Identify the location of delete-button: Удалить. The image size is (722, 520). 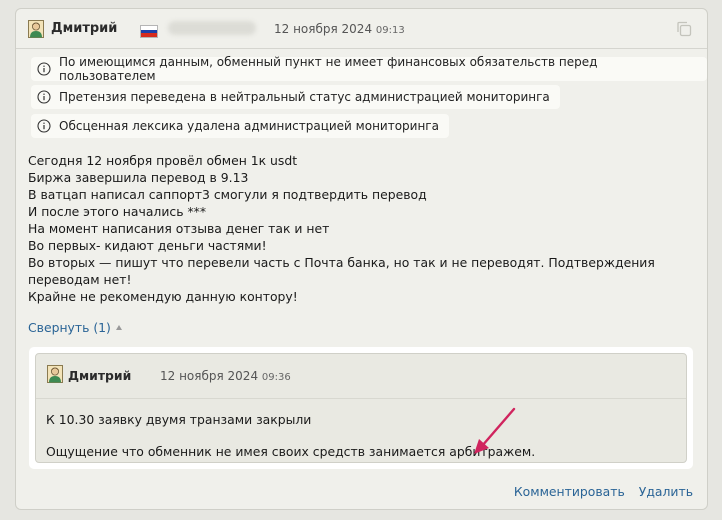
(666, 491).